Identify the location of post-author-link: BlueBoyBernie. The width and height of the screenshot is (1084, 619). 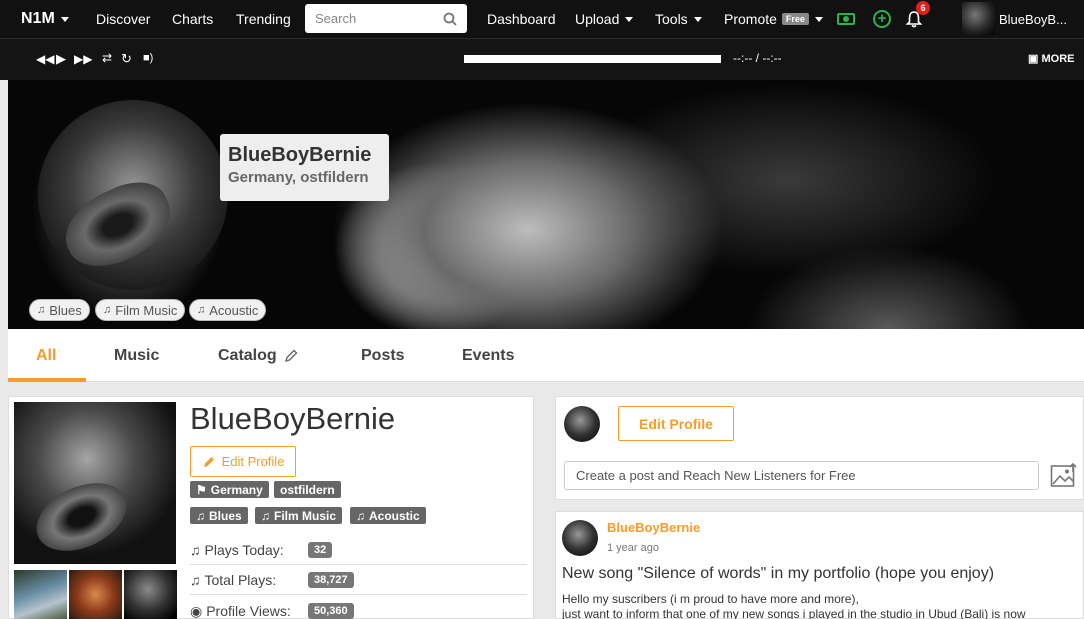
(653, 527).